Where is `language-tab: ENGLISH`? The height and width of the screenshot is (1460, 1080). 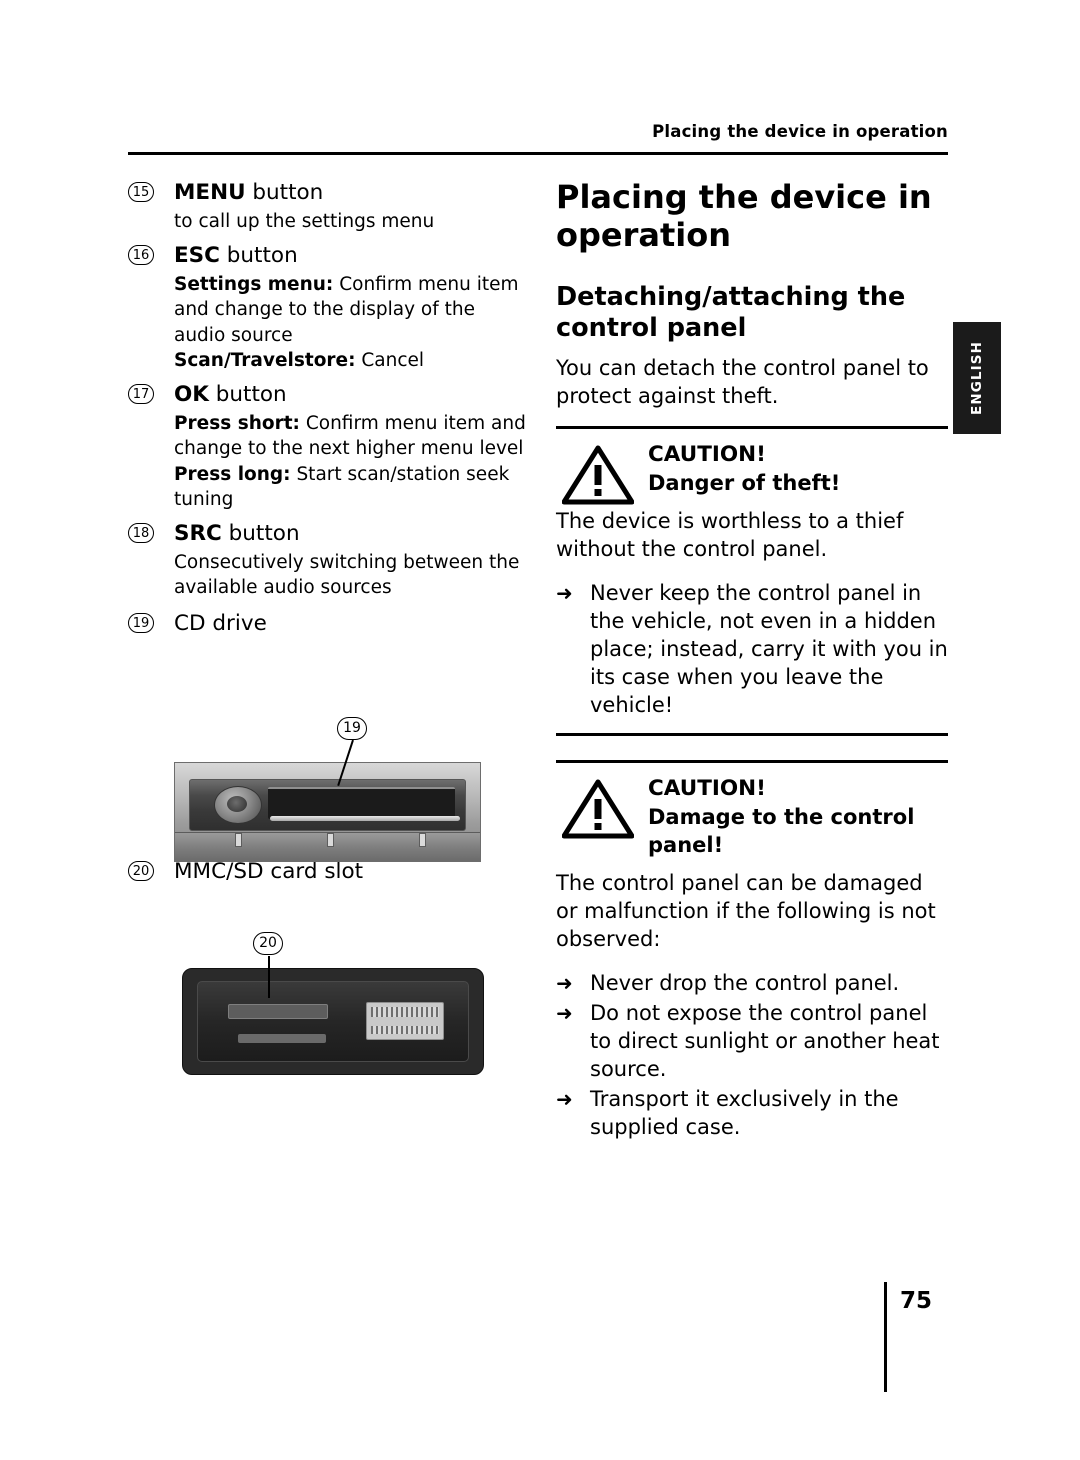
language-tab: ENGLISH is located at coordinates (977, 378).